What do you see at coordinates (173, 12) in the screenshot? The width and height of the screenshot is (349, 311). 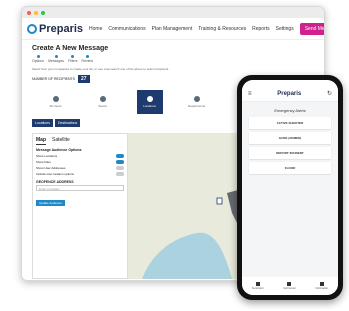 I see `window-titlebar` at bounding box center [173, 12].